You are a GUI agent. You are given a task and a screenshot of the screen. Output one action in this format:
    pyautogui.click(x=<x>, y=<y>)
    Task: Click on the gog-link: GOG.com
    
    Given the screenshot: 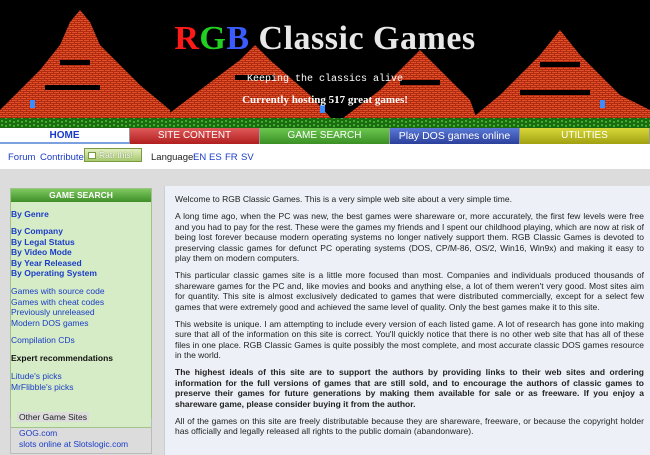 What is the action you would take?
    pyautogui.click(x=38, y=433)
    